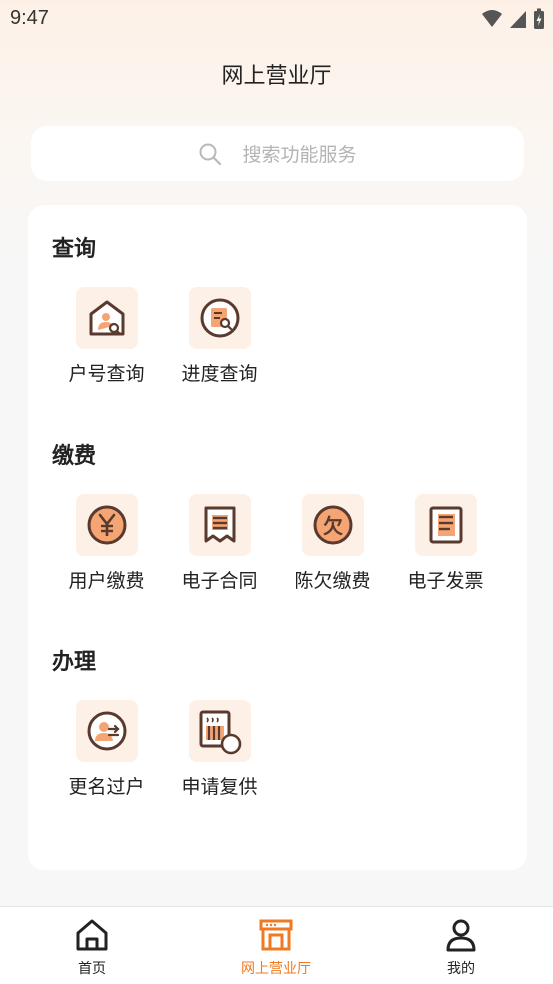 This screenshot has height=984, width=553. What do you see at coordinates (74, 662) in the screenshot?
I see `section-title-handling: 办理` at bounding box center [74, 662].